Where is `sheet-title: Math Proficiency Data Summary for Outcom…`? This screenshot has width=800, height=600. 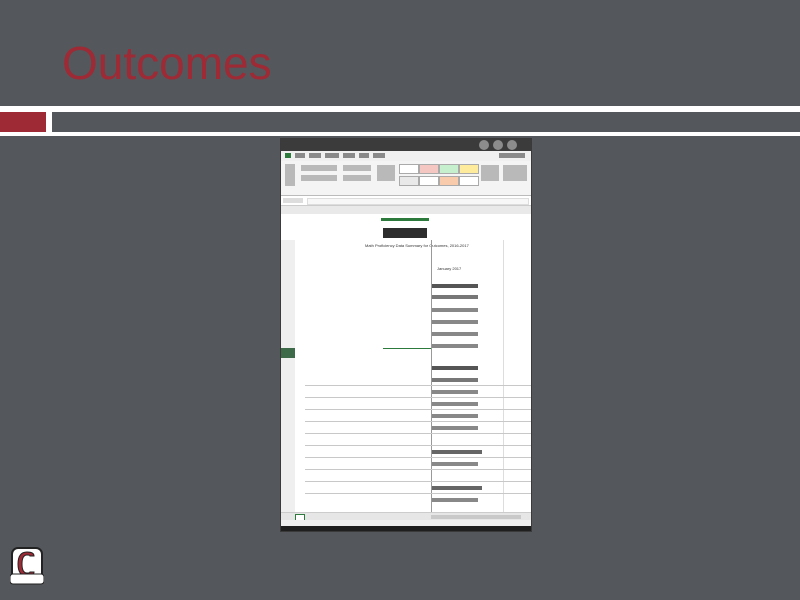
sheet-title: Math Proficiency Data Summary for Outcom… is located at coordinates (417, 245).